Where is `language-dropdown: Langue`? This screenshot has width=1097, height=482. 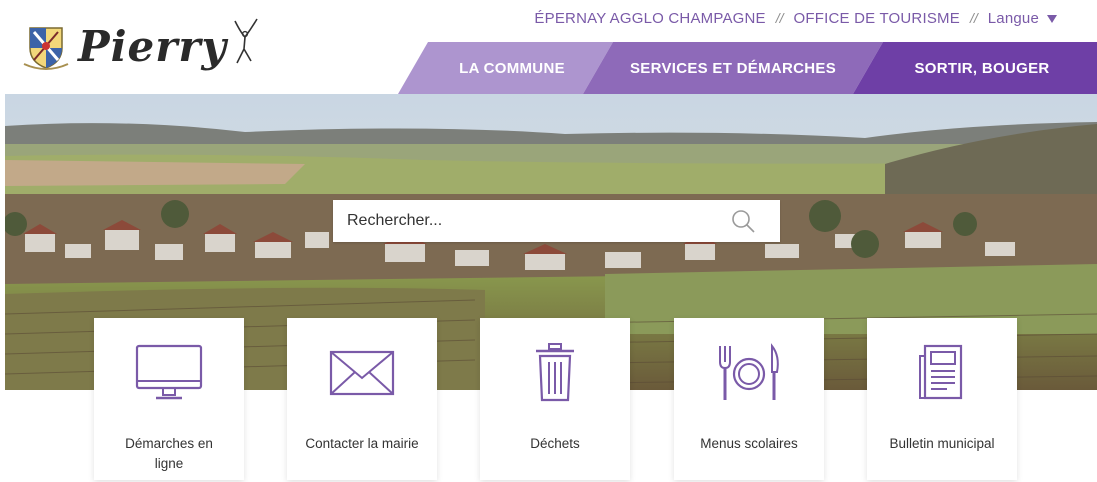 language-dropdown: Langue is located at coordinates (1022, 18).